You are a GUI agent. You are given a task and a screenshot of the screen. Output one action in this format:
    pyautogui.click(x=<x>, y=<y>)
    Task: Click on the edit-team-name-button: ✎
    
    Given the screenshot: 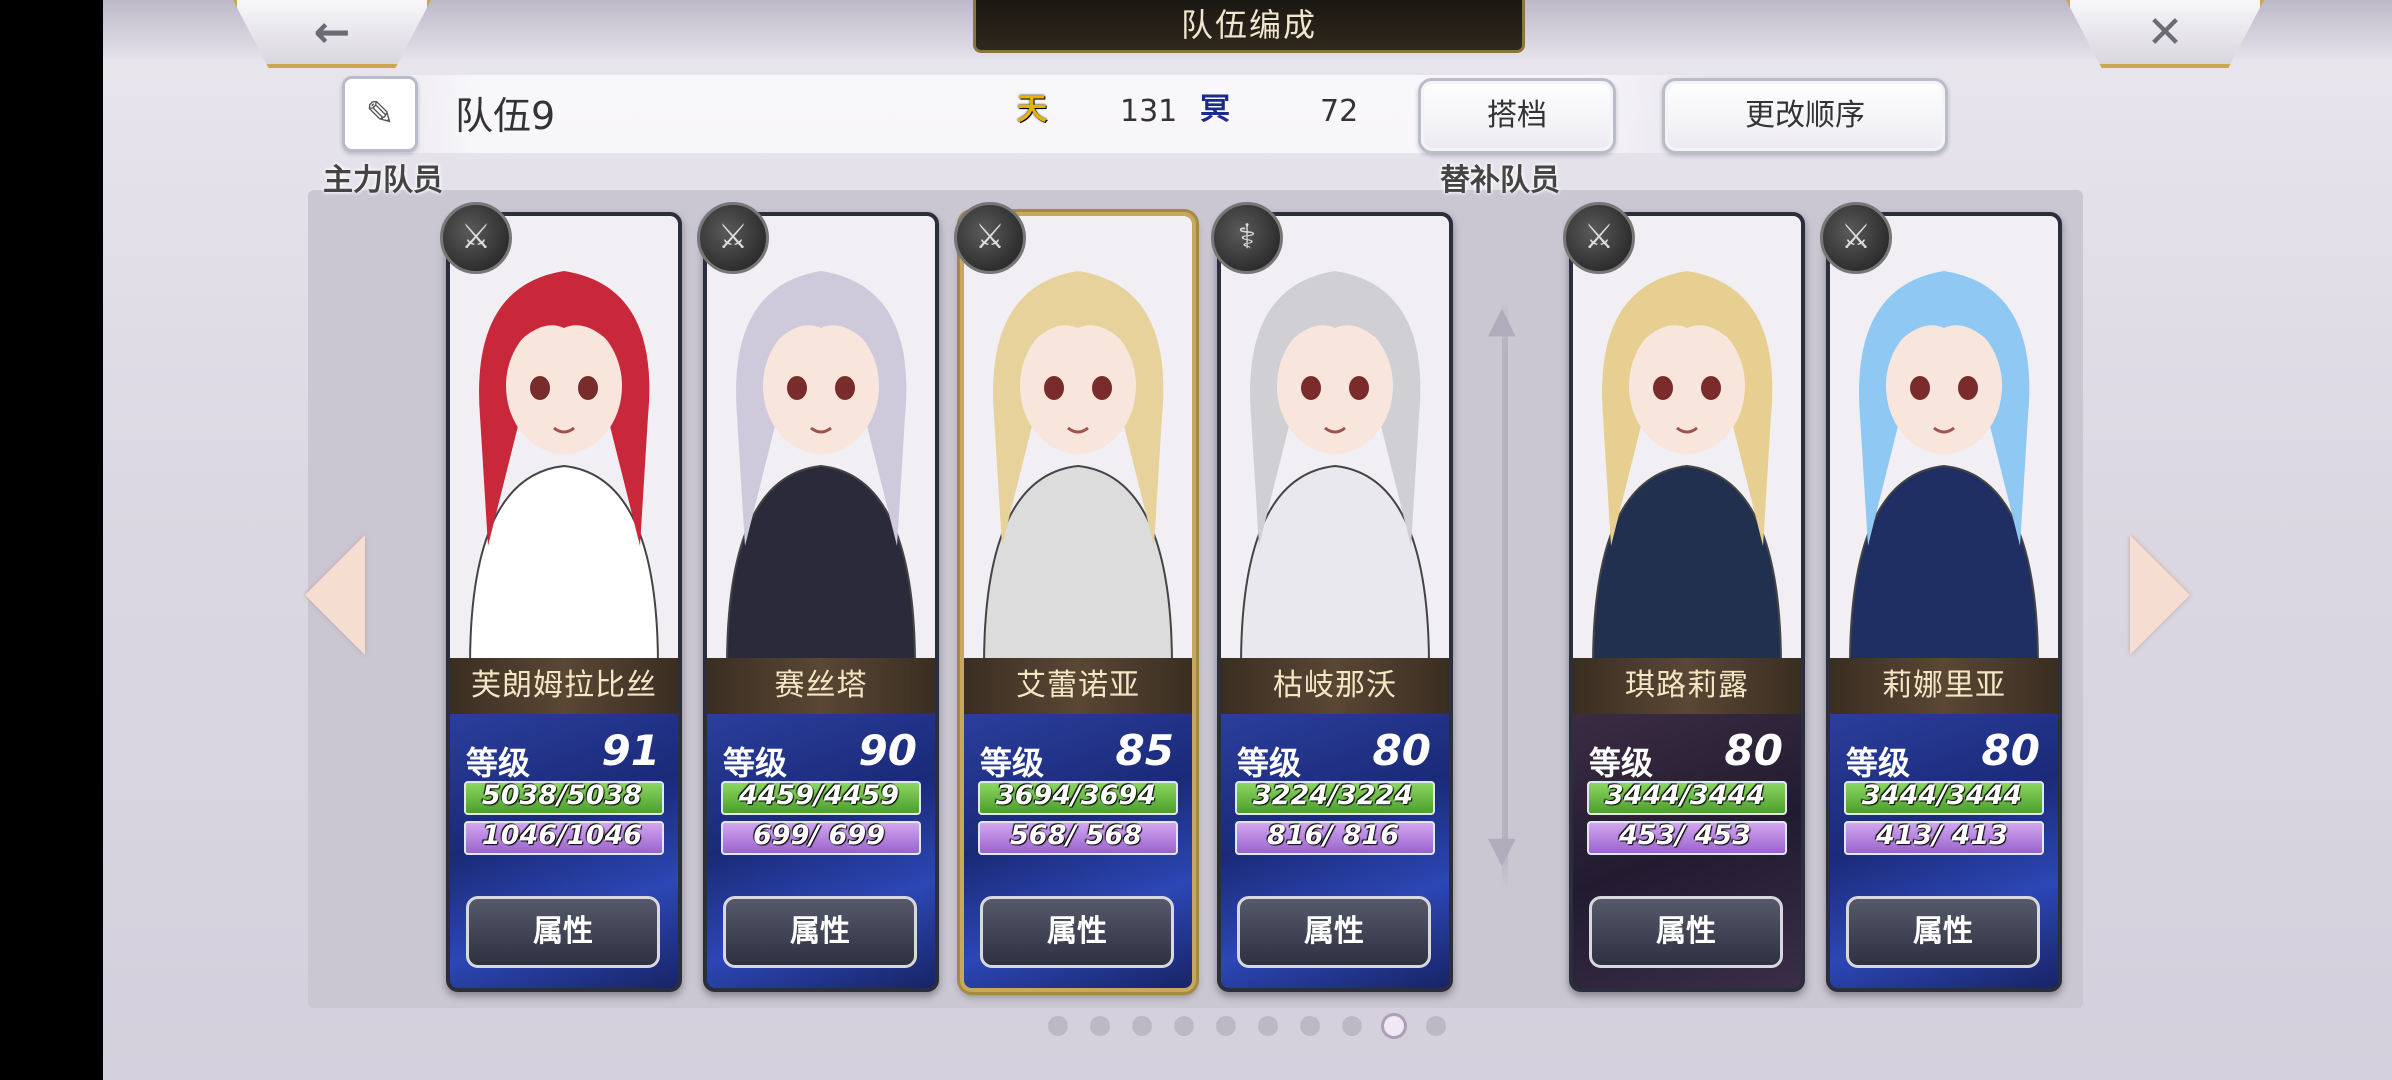 What is the action you would take?
    pyautogui.click(x=380, y=114)
    